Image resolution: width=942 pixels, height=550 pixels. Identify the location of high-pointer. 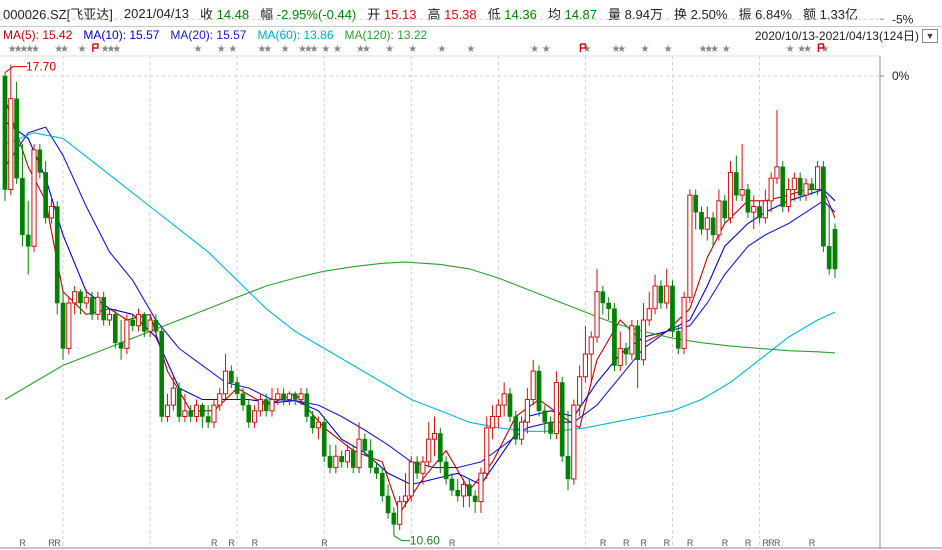
(15, 69).